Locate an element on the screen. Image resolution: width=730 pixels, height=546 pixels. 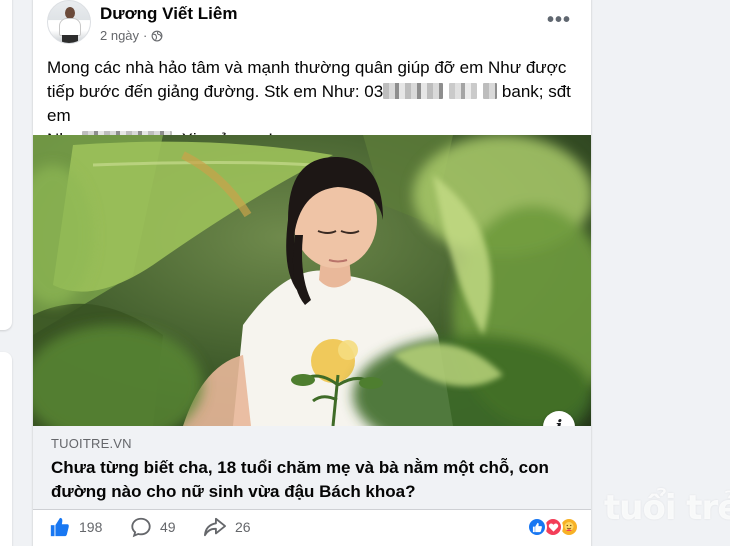
share-count: 26 is located at coordinates (243, 527).